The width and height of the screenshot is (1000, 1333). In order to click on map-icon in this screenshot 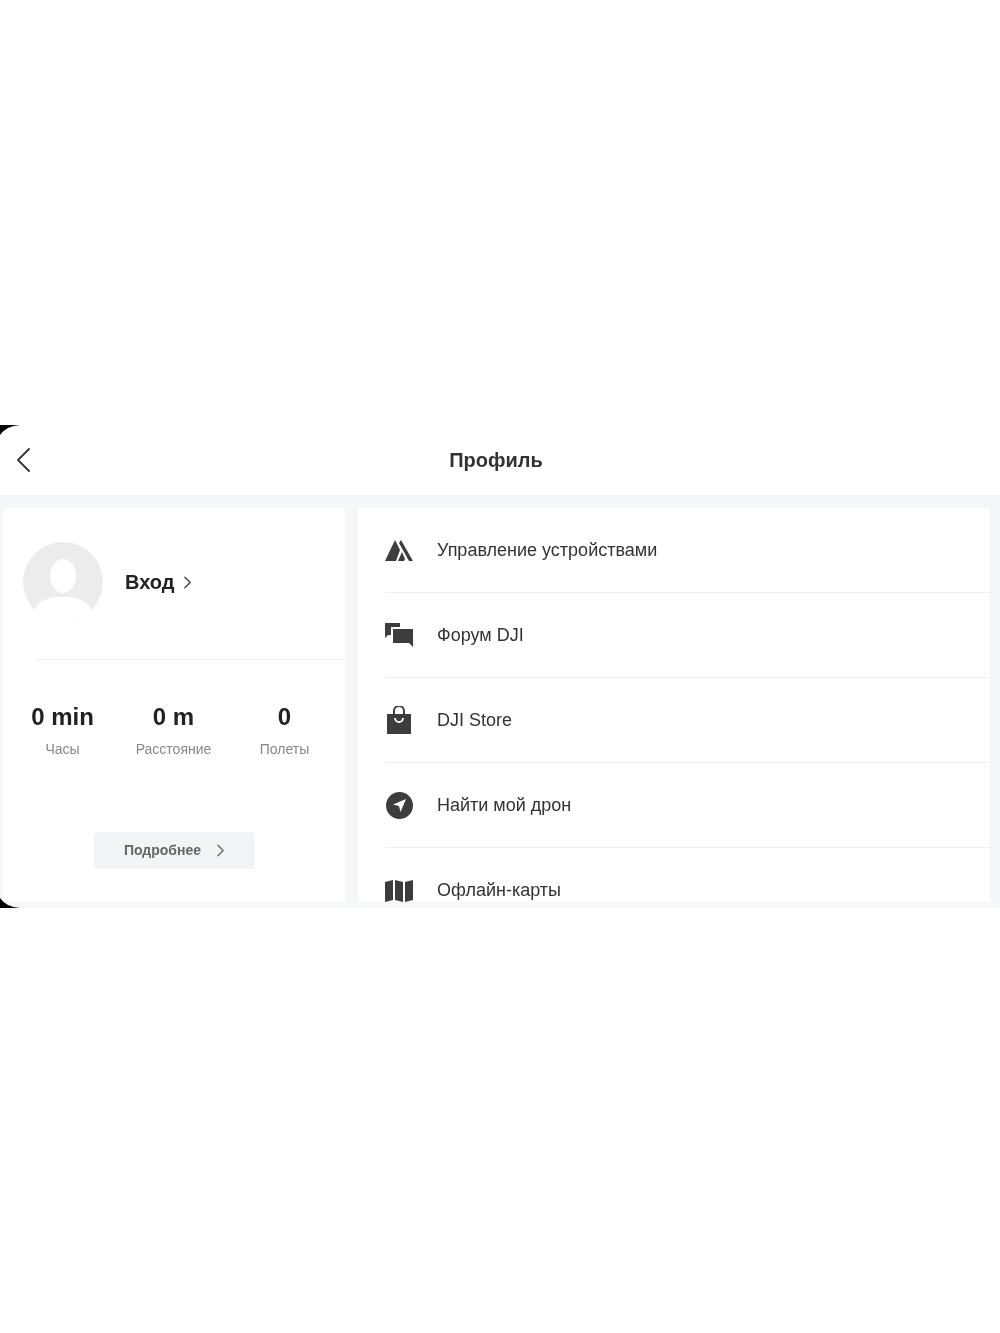, I will do `click(399, 890)`.